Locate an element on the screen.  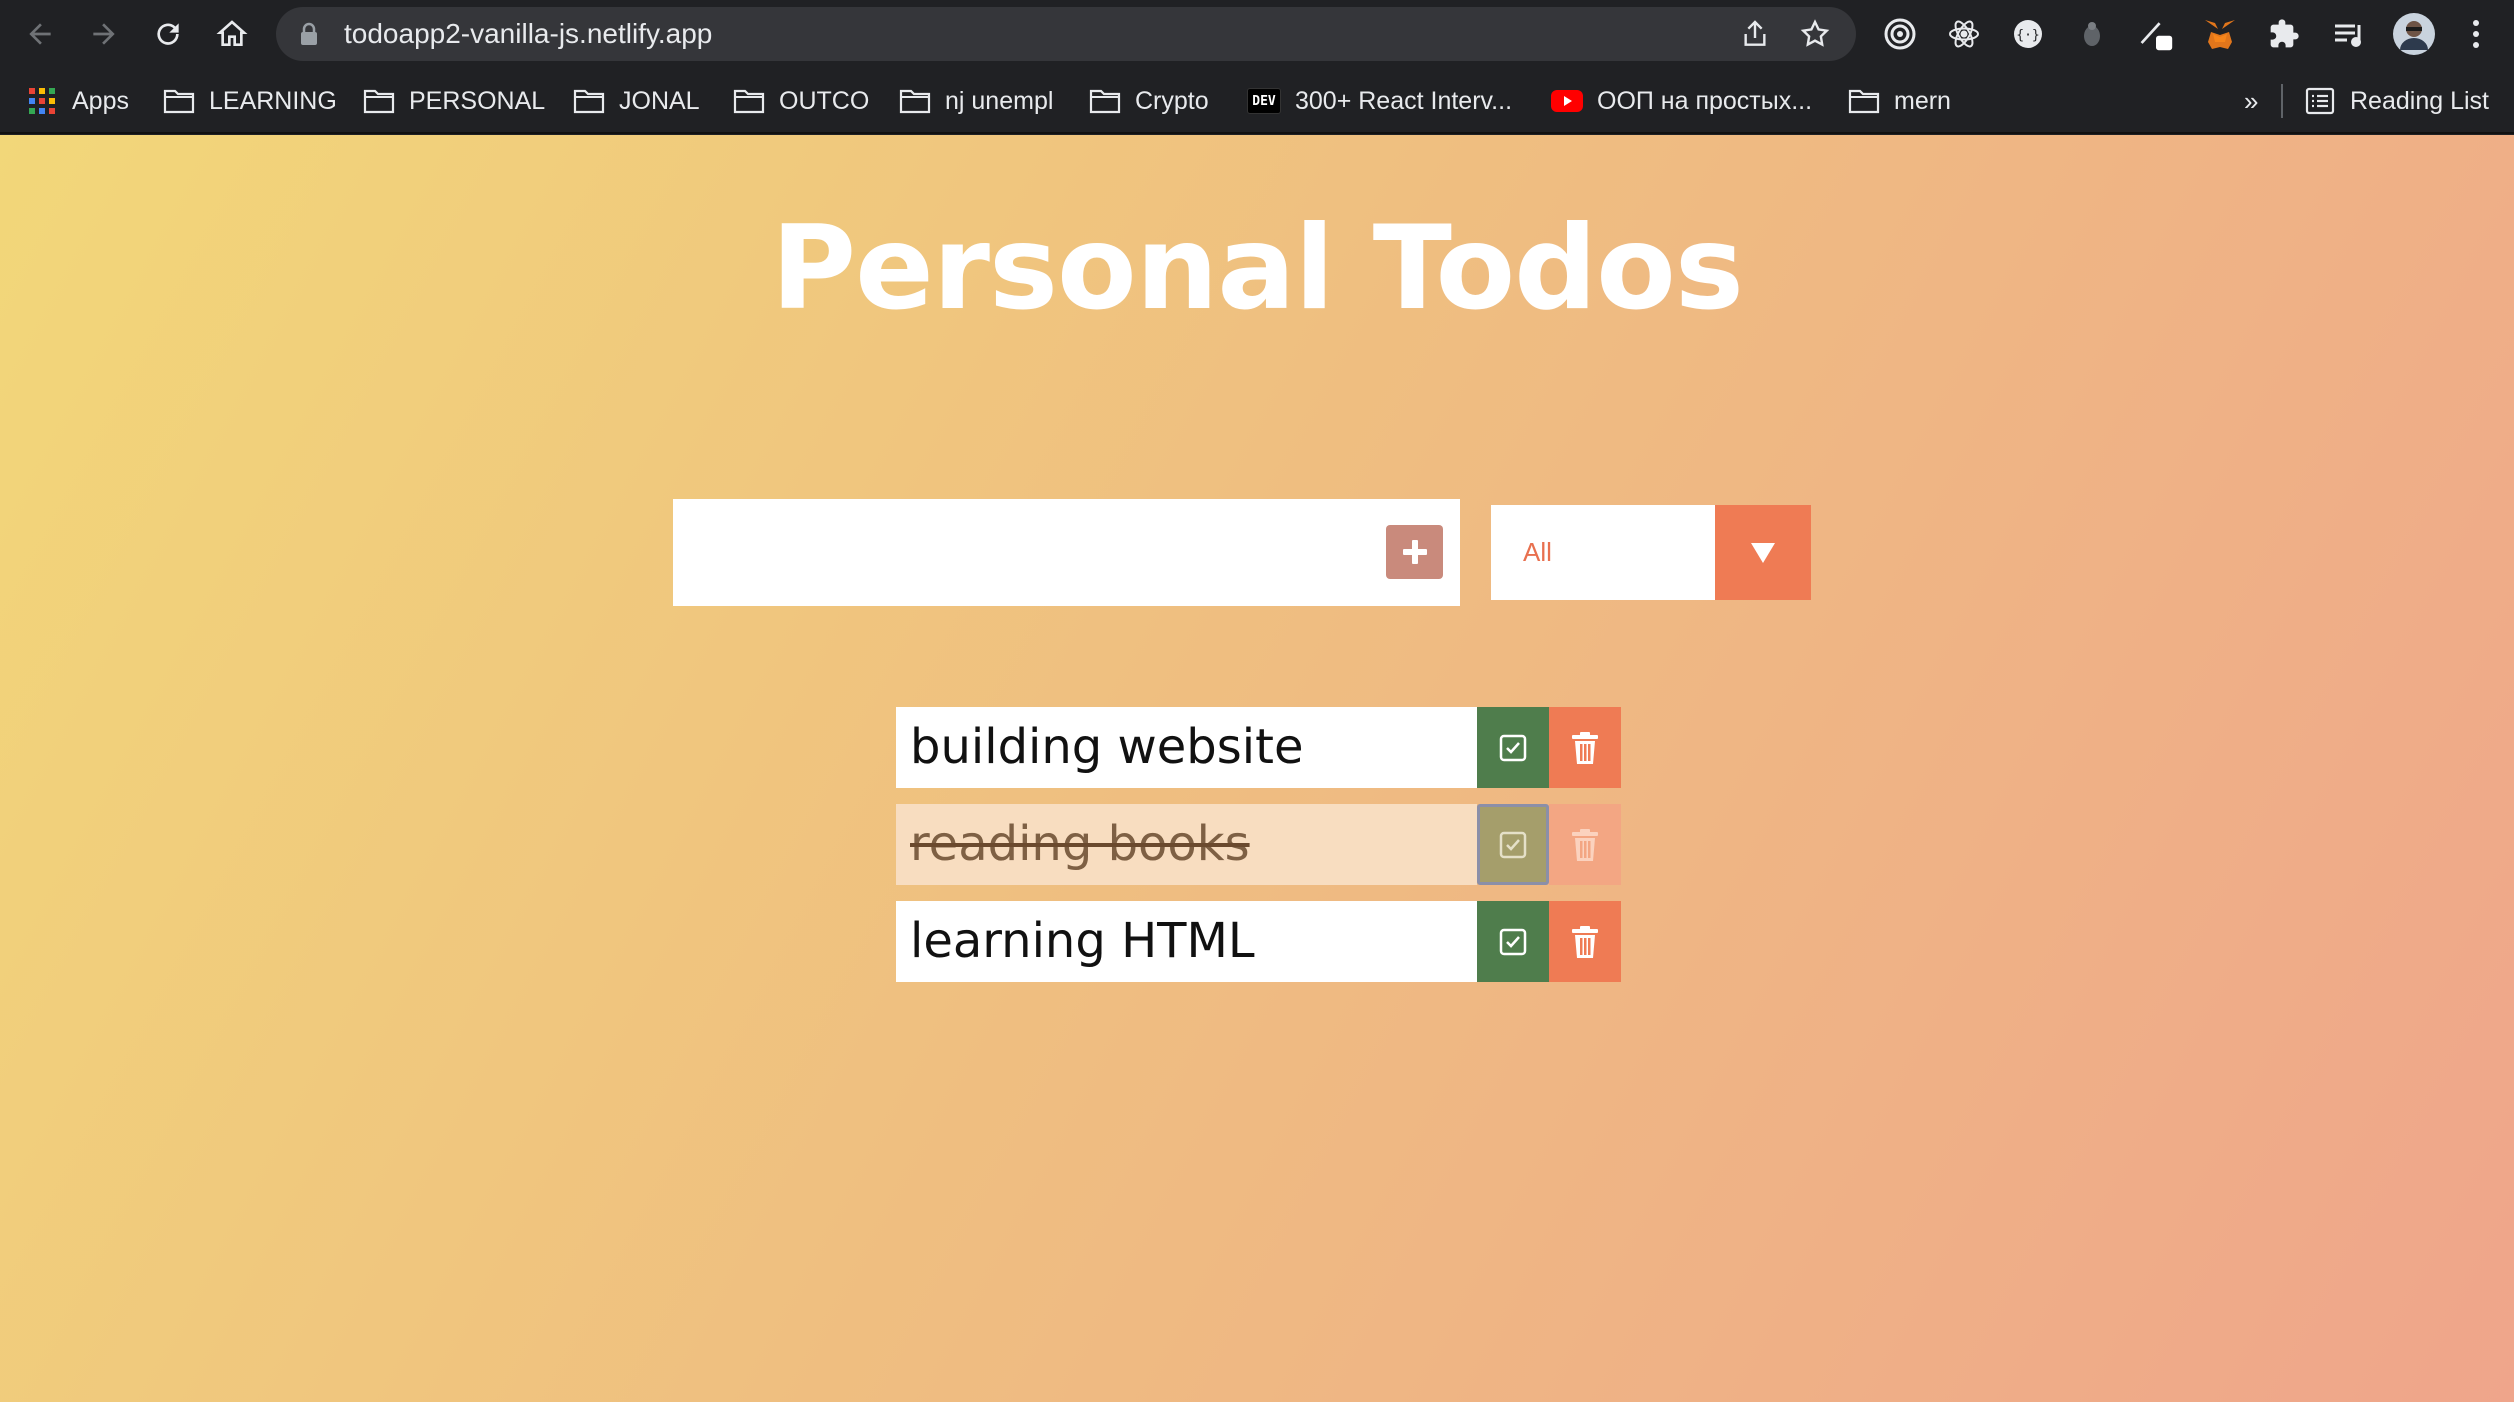
extension-ghost-icon is located at coordinates (2092, 34).